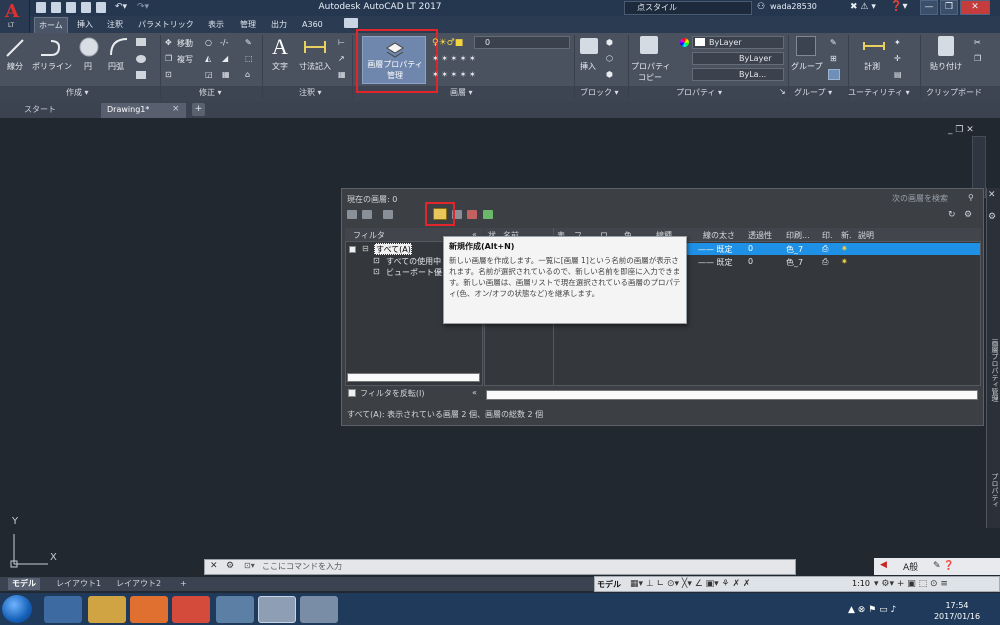  What do you see at coordinates (454, 74) in the screenshot?
I see `layer-tool-icons-row3: ✶ ✶ ✶ ✶ ✶` at bounding box center [454, 74].